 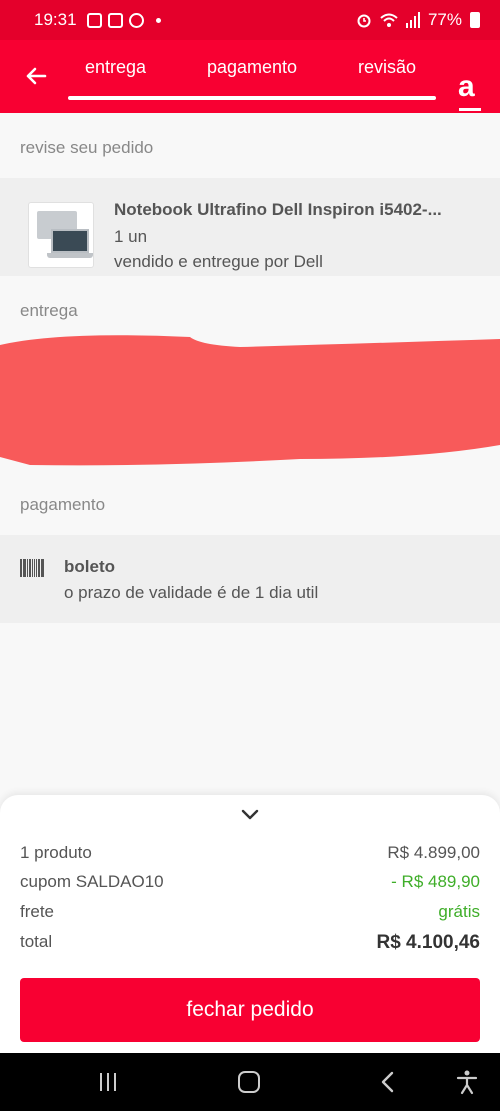 I want to click on product-quantity: 1 un, so click(x=131, y=236).